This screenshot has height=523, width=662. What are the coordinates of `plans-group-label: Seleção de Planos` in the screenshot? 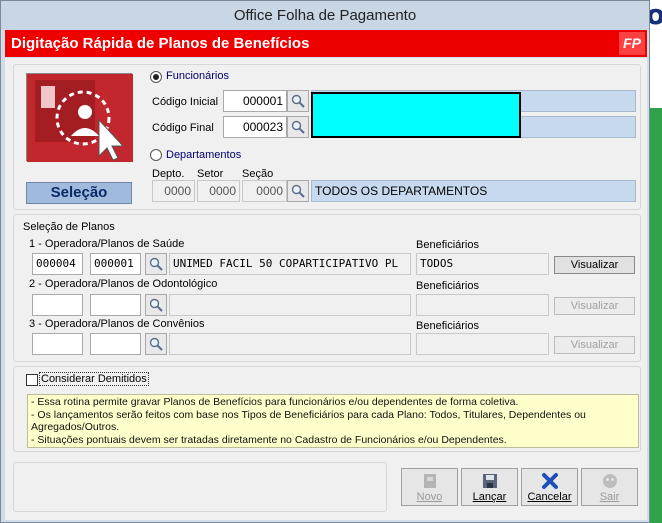 It's located at (69, 227).